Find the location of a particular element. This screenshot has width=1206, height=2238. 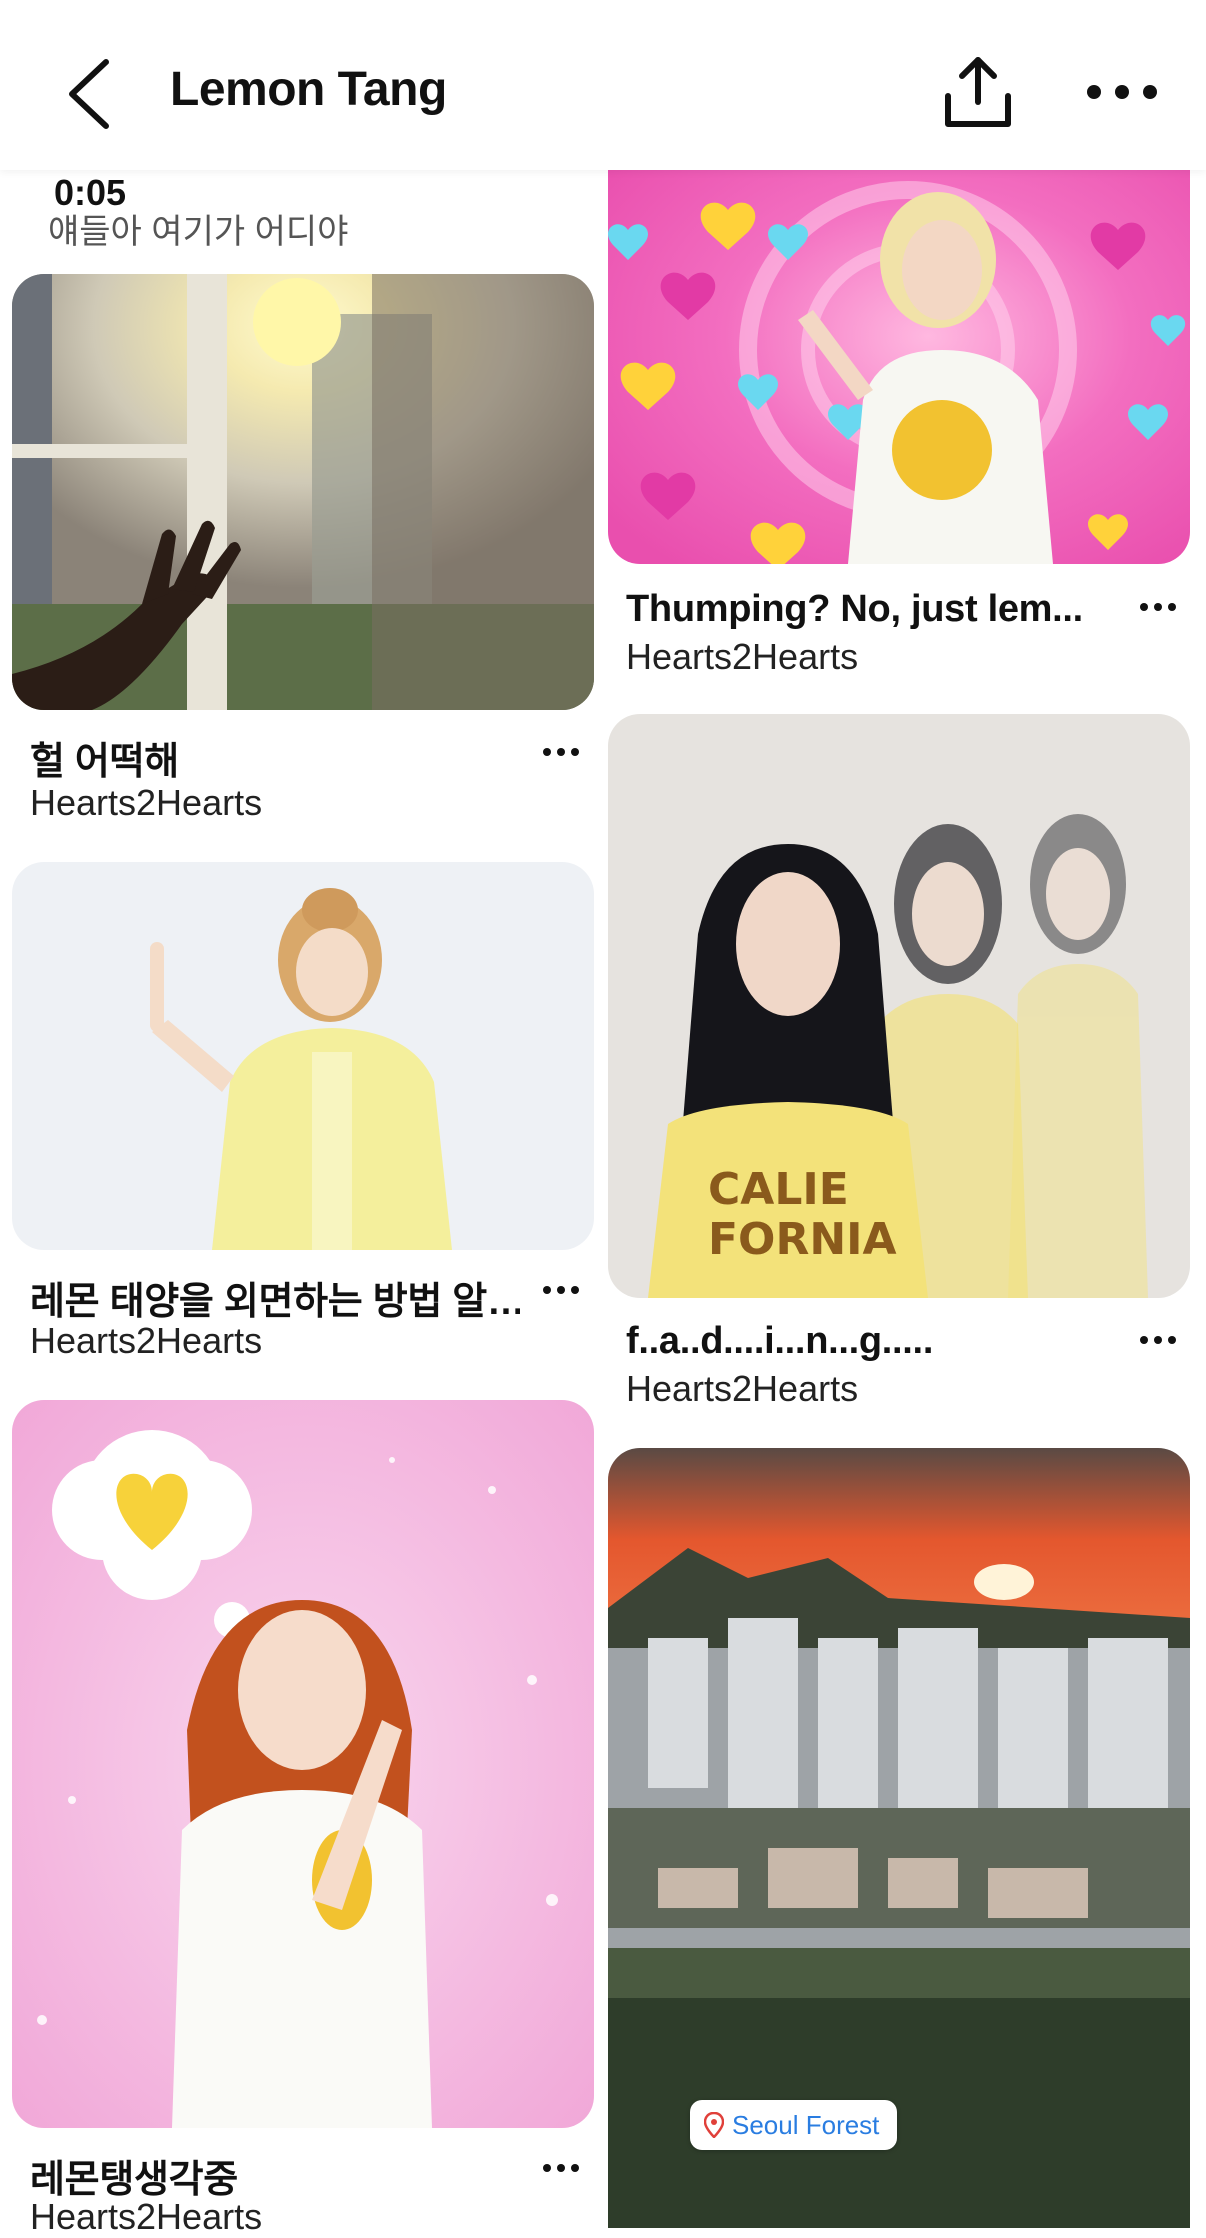

back-button is located at coordinates (88, 92).